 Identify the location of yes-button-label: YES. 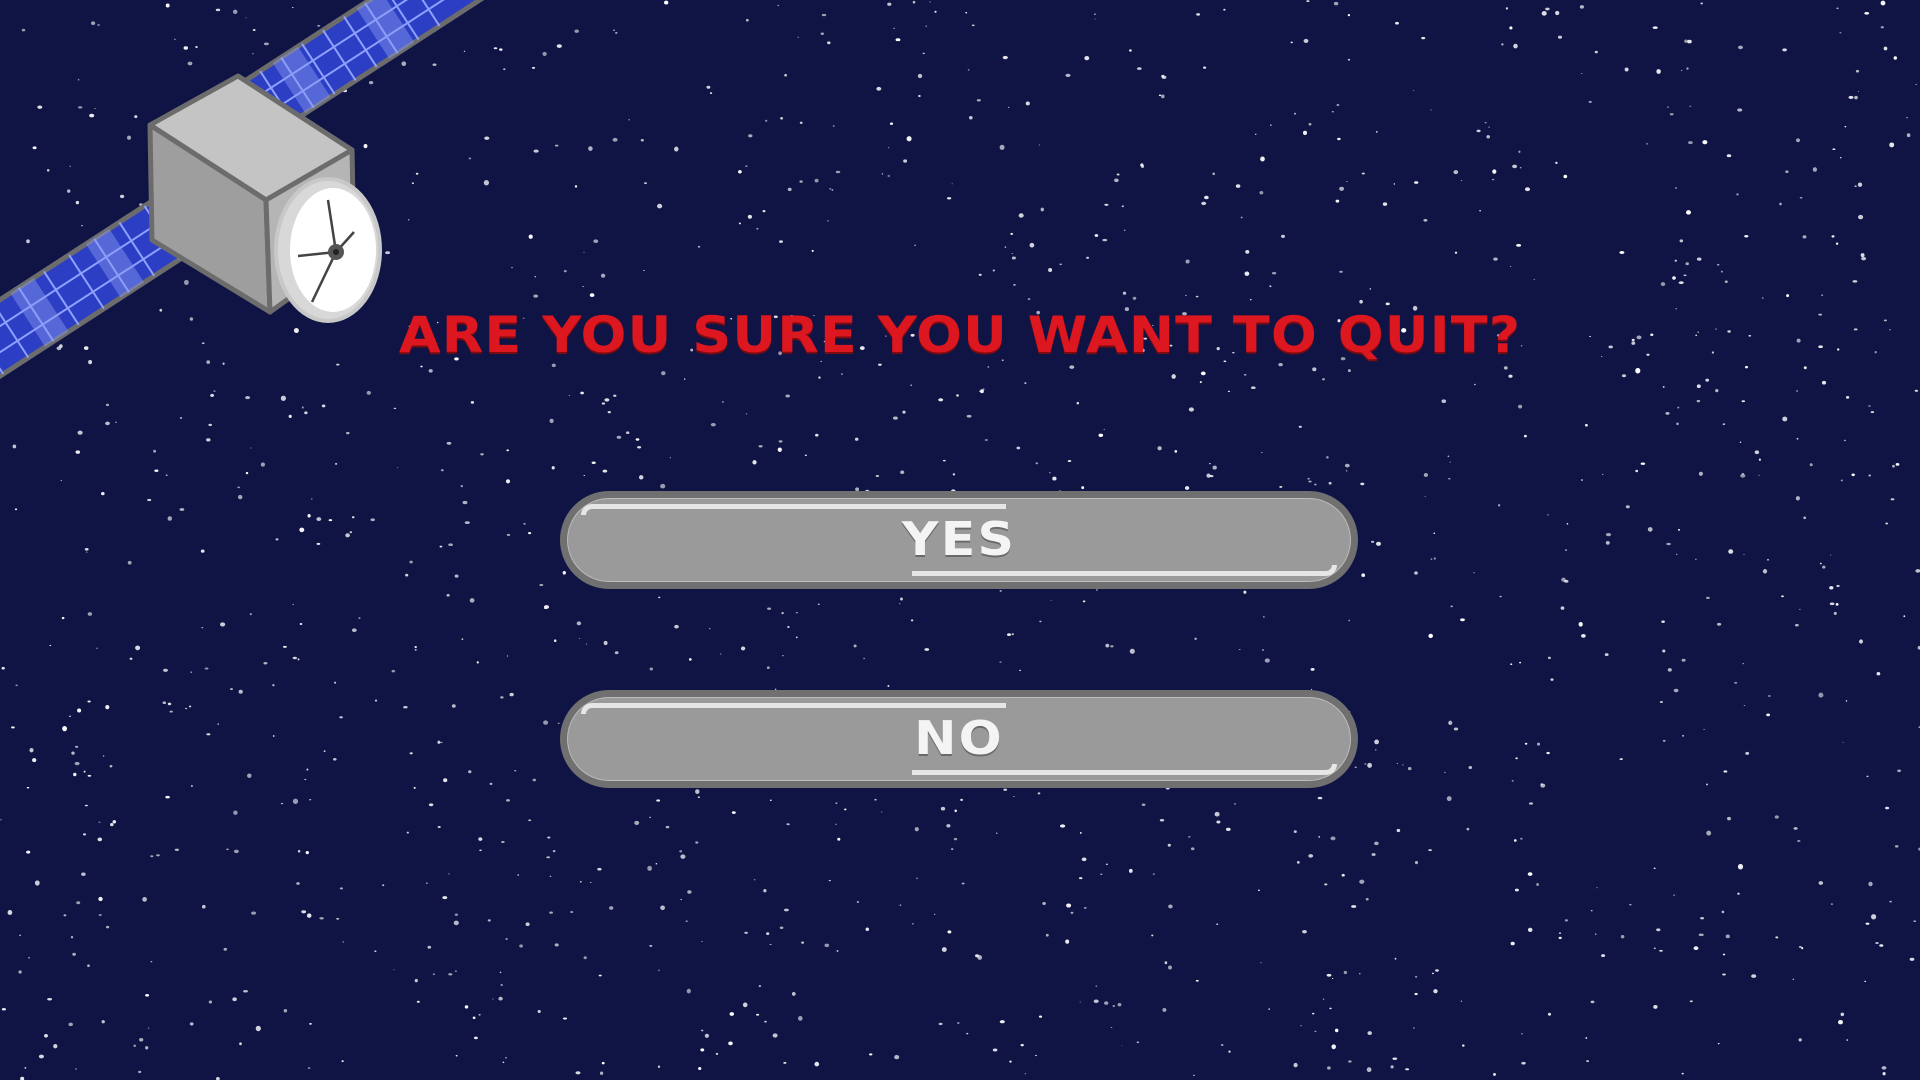
(959, 538).